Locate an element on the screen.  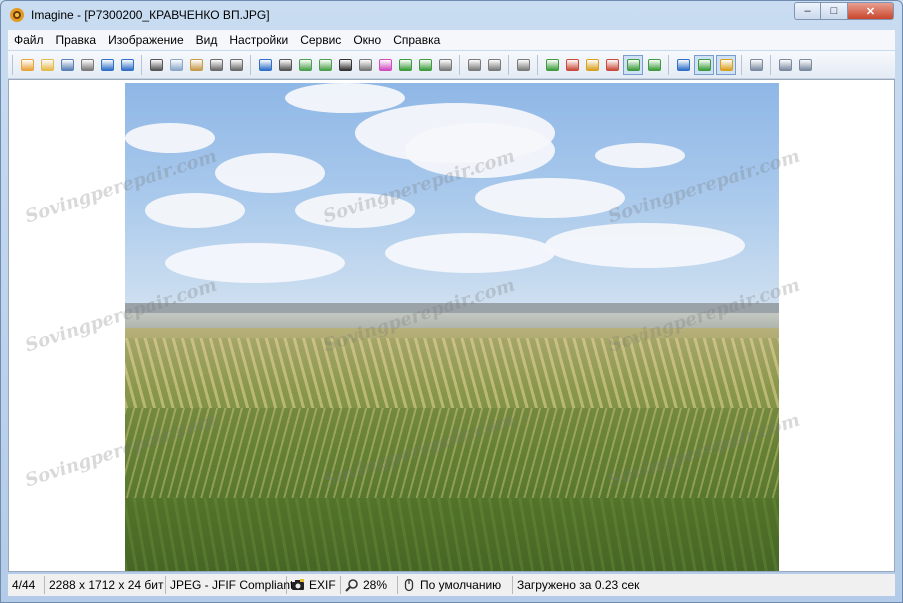
fit-window-button is located at coordinates (633, 64).